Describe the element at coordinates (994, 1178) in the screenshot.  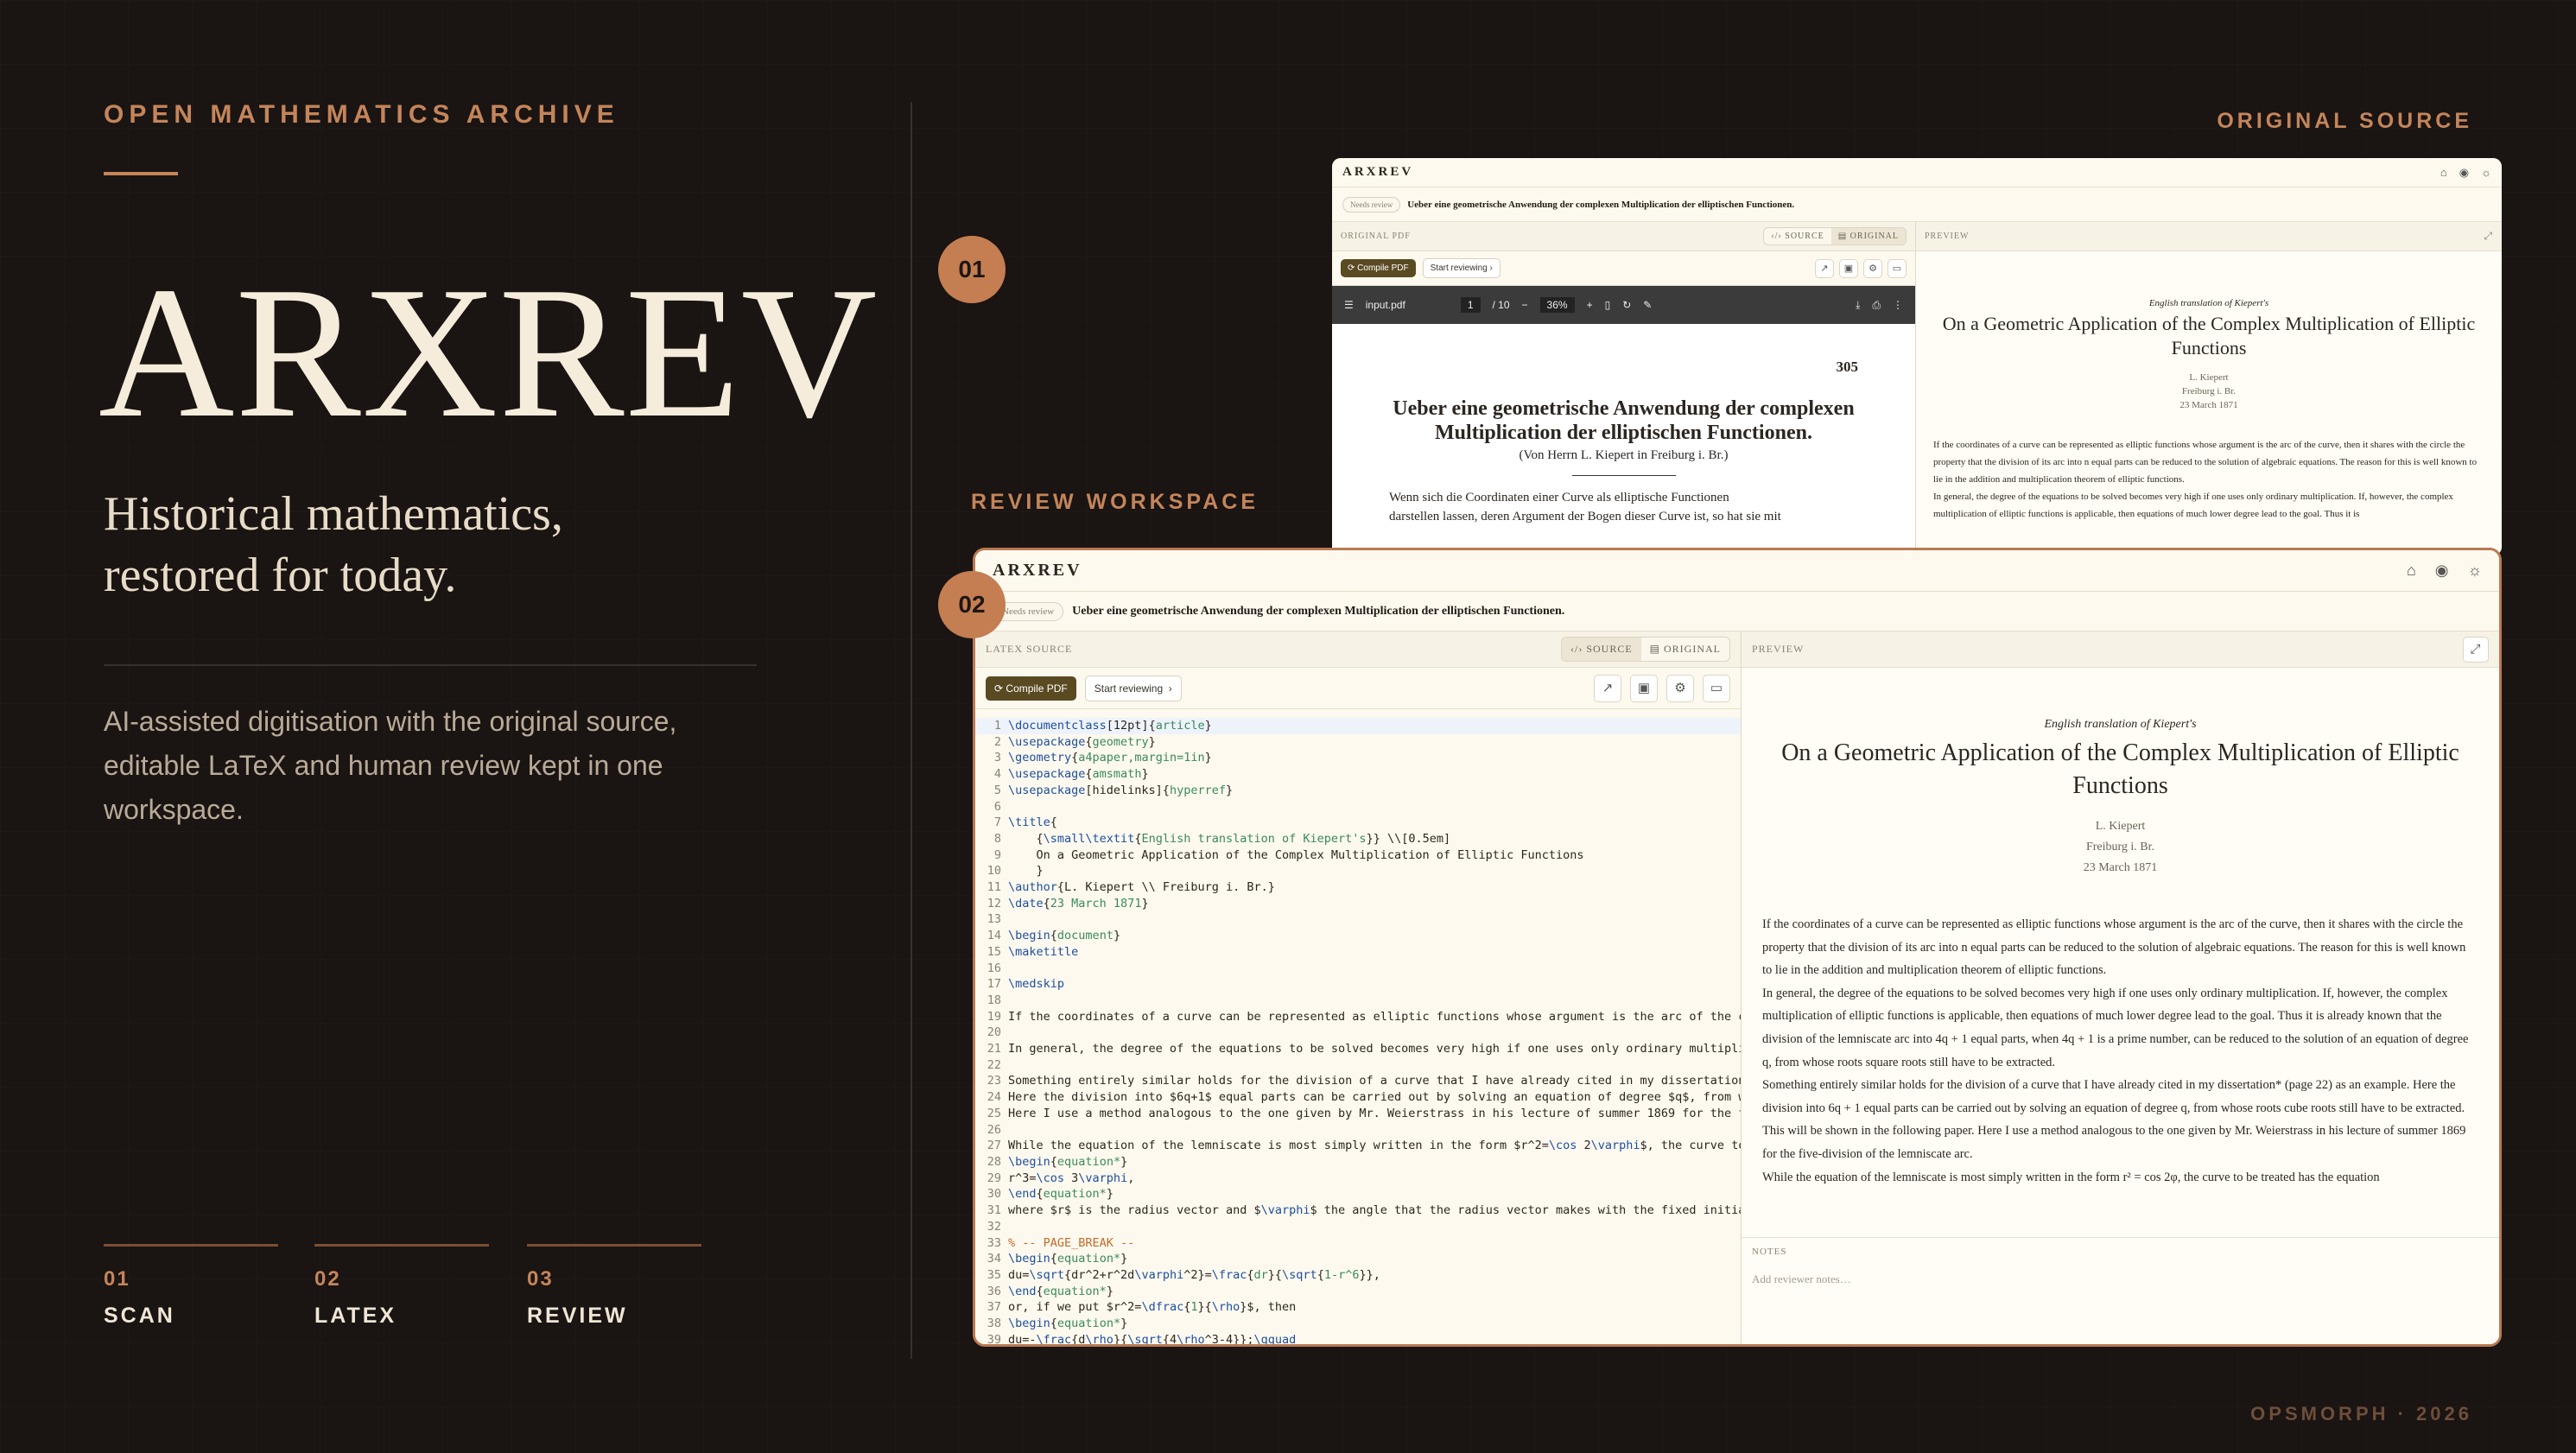
I see `line-number: 29` at that location.